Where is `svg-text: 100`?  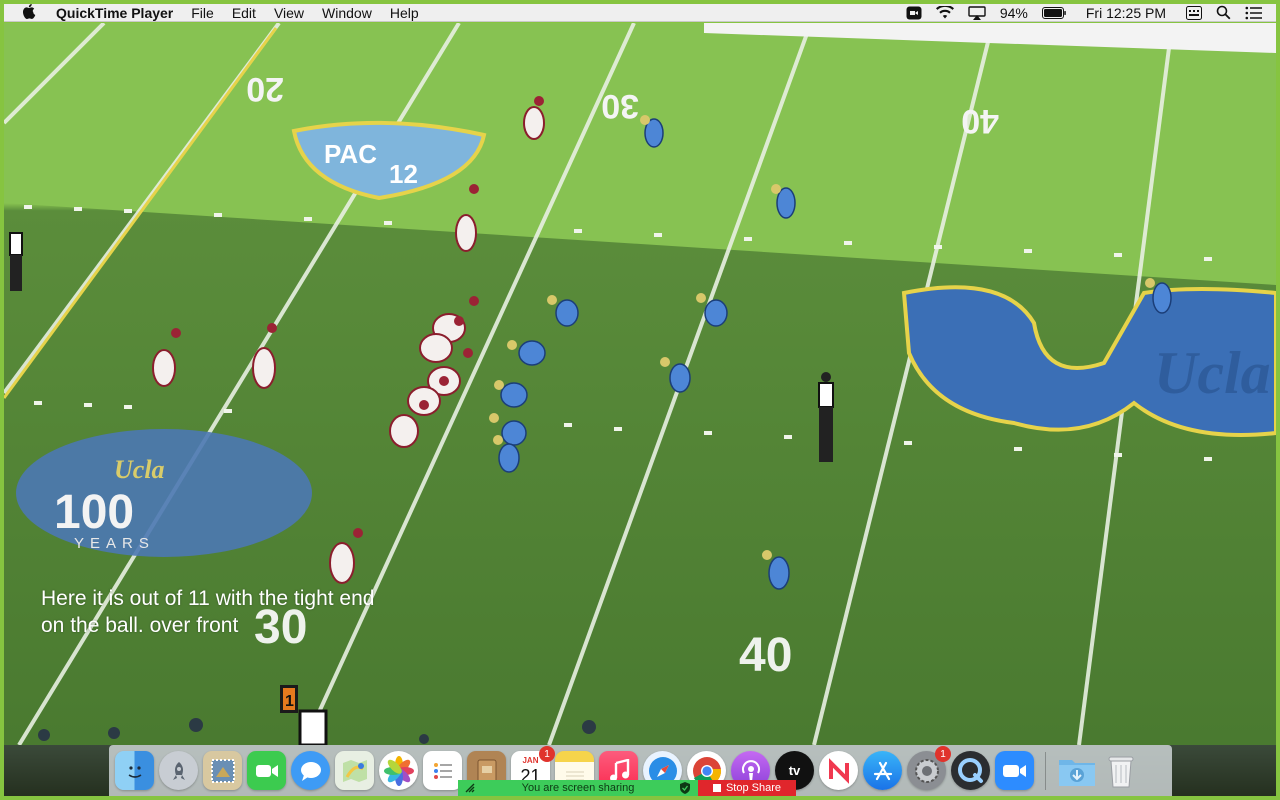
svg-text: 100 is located at coordinates (94, 512).